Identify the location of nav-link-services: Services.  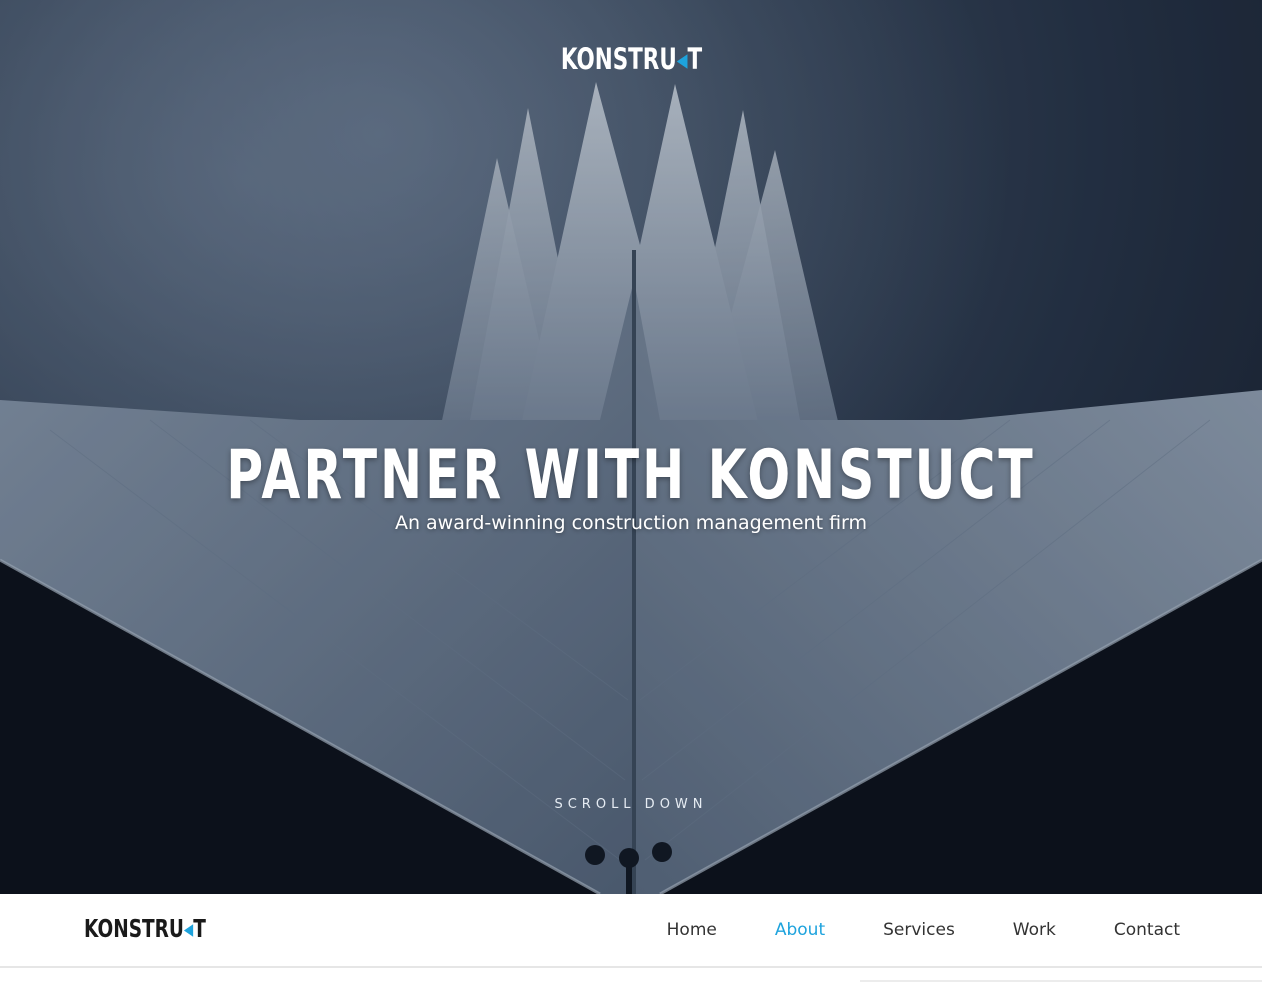
(919, 930).